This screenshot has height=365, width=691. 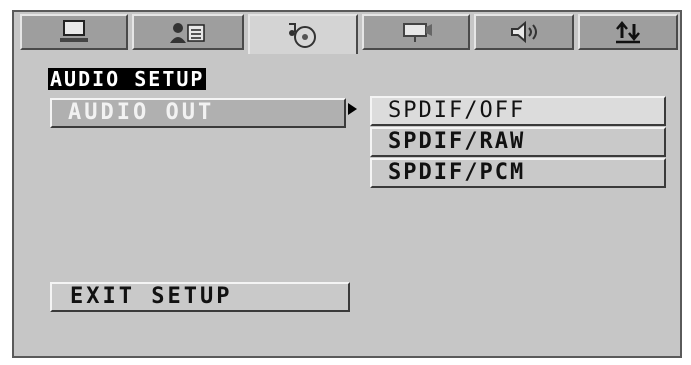 I want to click on tab-general, so click(x=74, y=32).